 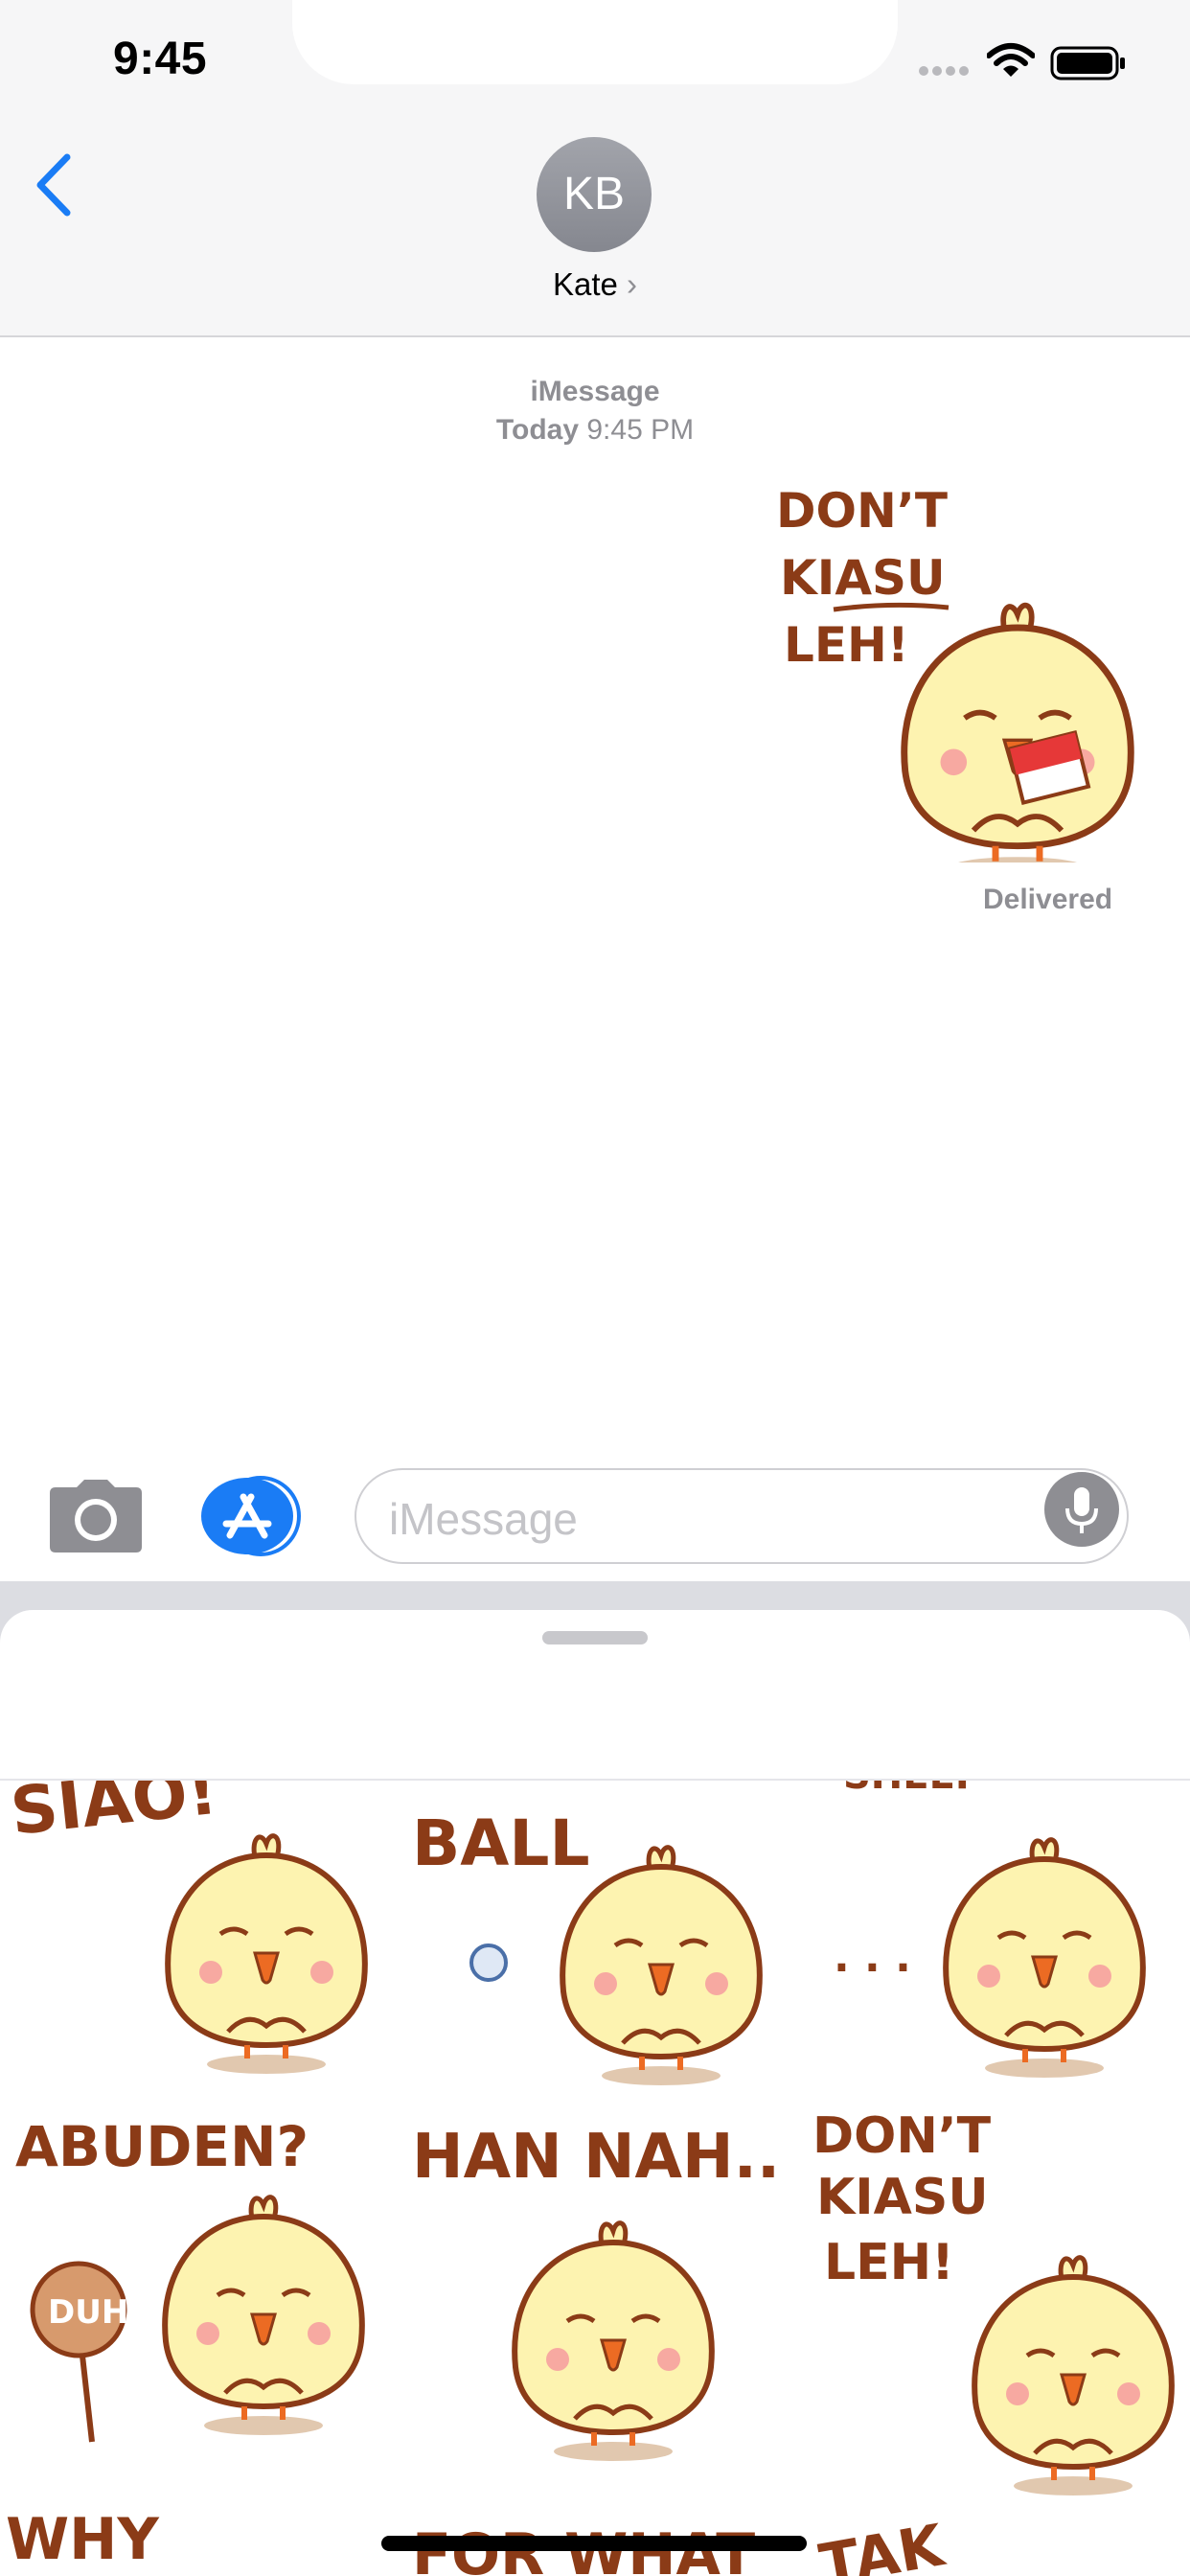 I want to click on contact-avatar: KB, so click(x=594, y=194).